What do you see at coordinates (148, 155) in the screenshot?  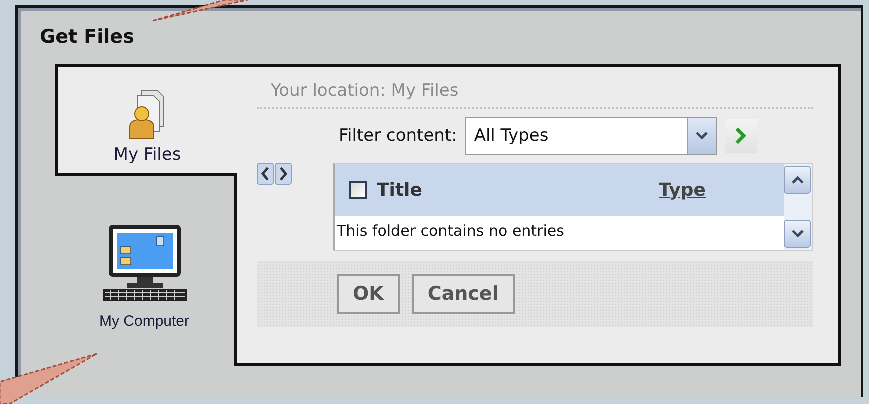 I see `tab-label: My Files` at bounding box center [148, 155].